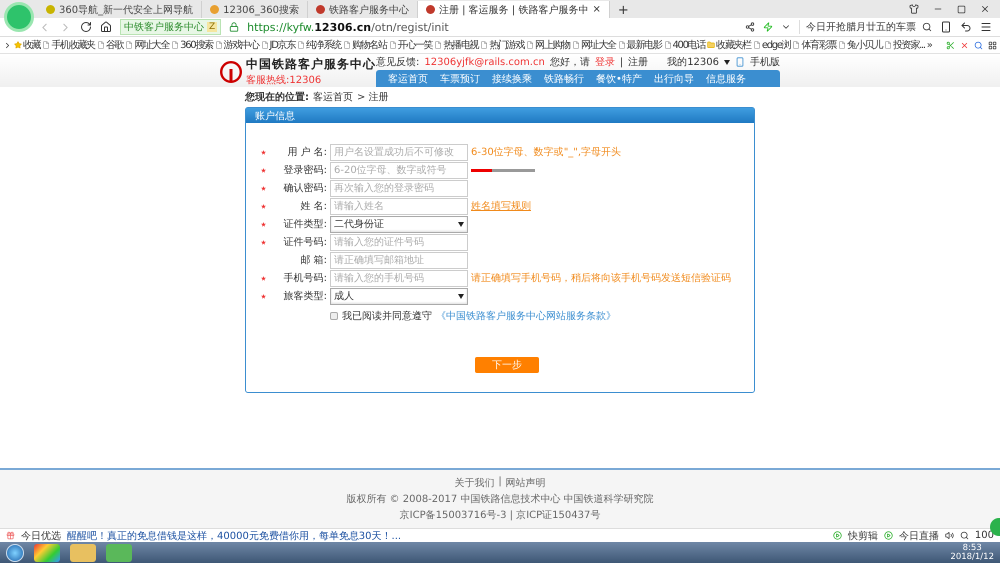 The height and width of the screenshot is (563, 1000). Describe the element at coordinates (484, 62) in the screenshot. I see `feedback-email-link: 12306yjfk@rails.com.cn` at that location.